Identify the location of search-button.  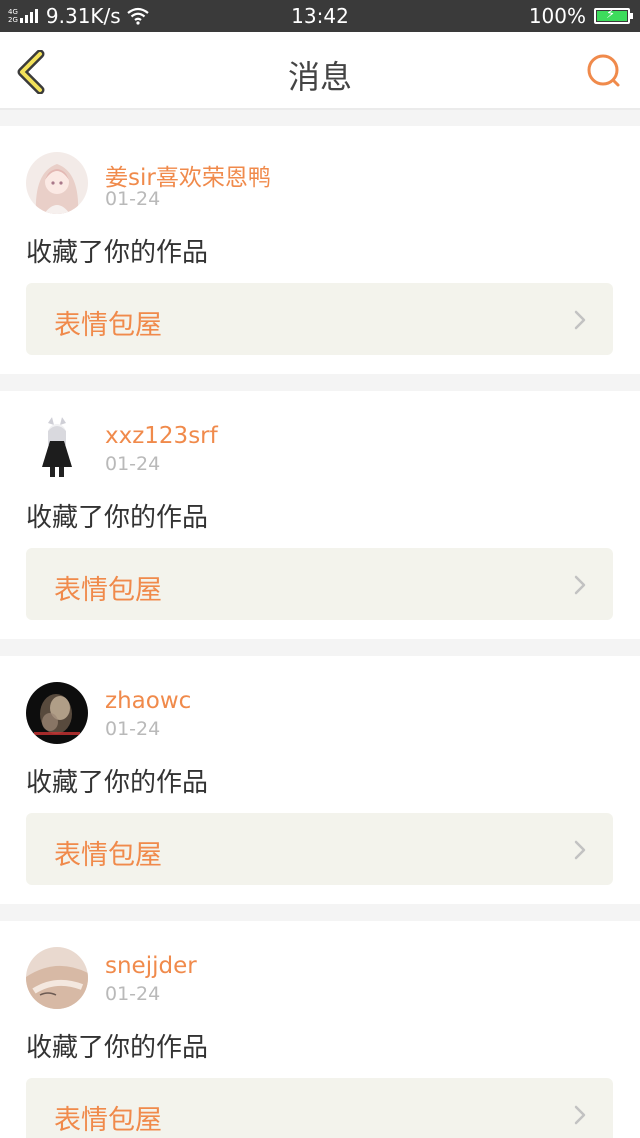
(604, 72).